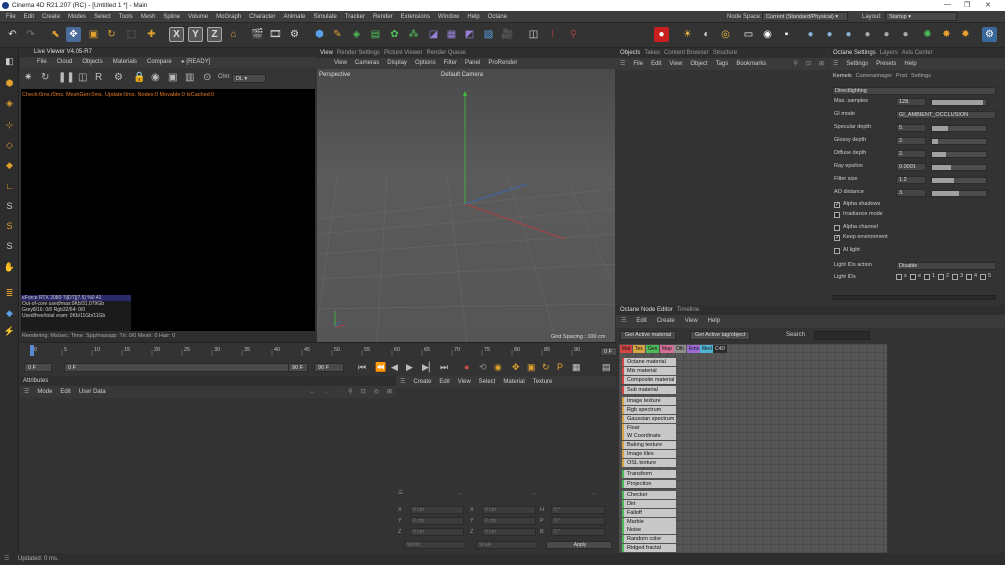 This screenshot has height=565, width=1005. Describe the element at coordinates (9, 205) in the screenshot. I see `snap-icon: S` at that location.